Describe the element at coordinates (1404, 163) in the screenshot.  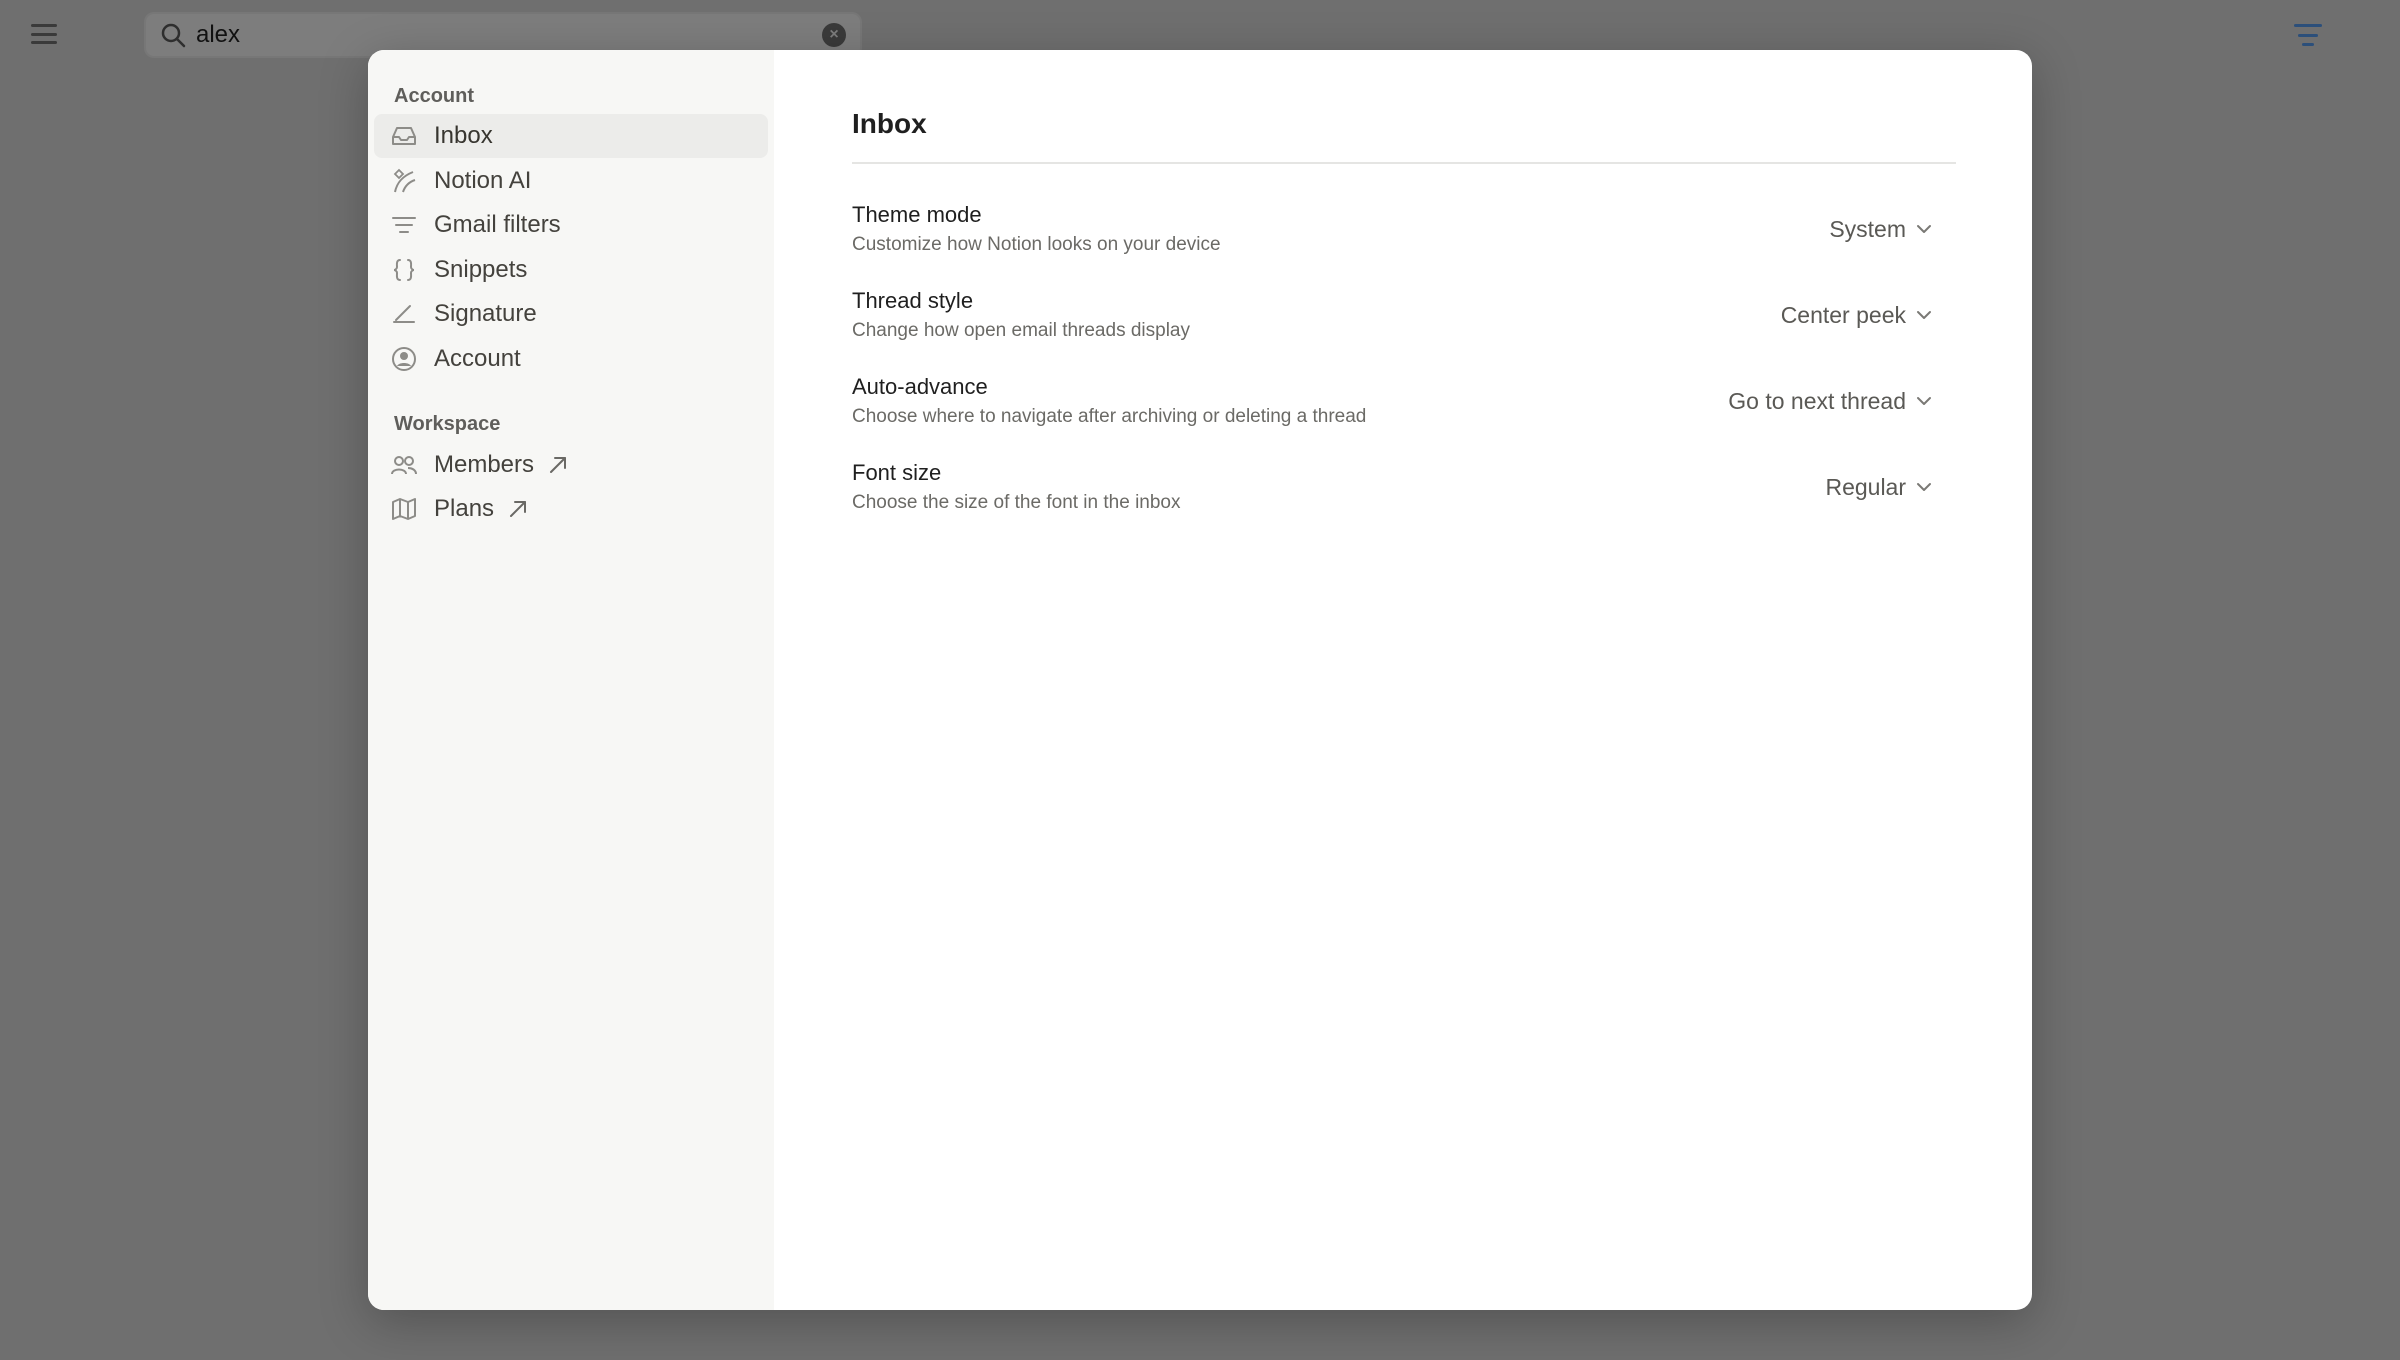
I see `divider` at that location.